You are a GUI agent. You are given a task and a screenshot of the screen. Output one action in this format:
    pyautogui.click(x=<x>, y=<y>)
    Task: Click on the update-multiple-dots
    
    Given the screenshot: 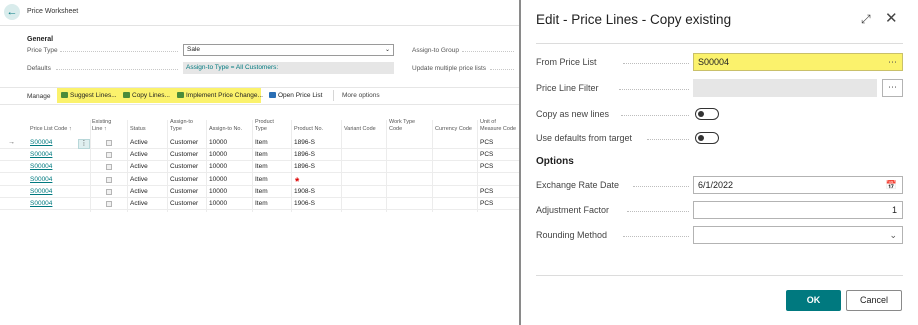 What is the action you would take?
    pyautogui.click(x=502, y=69)
    